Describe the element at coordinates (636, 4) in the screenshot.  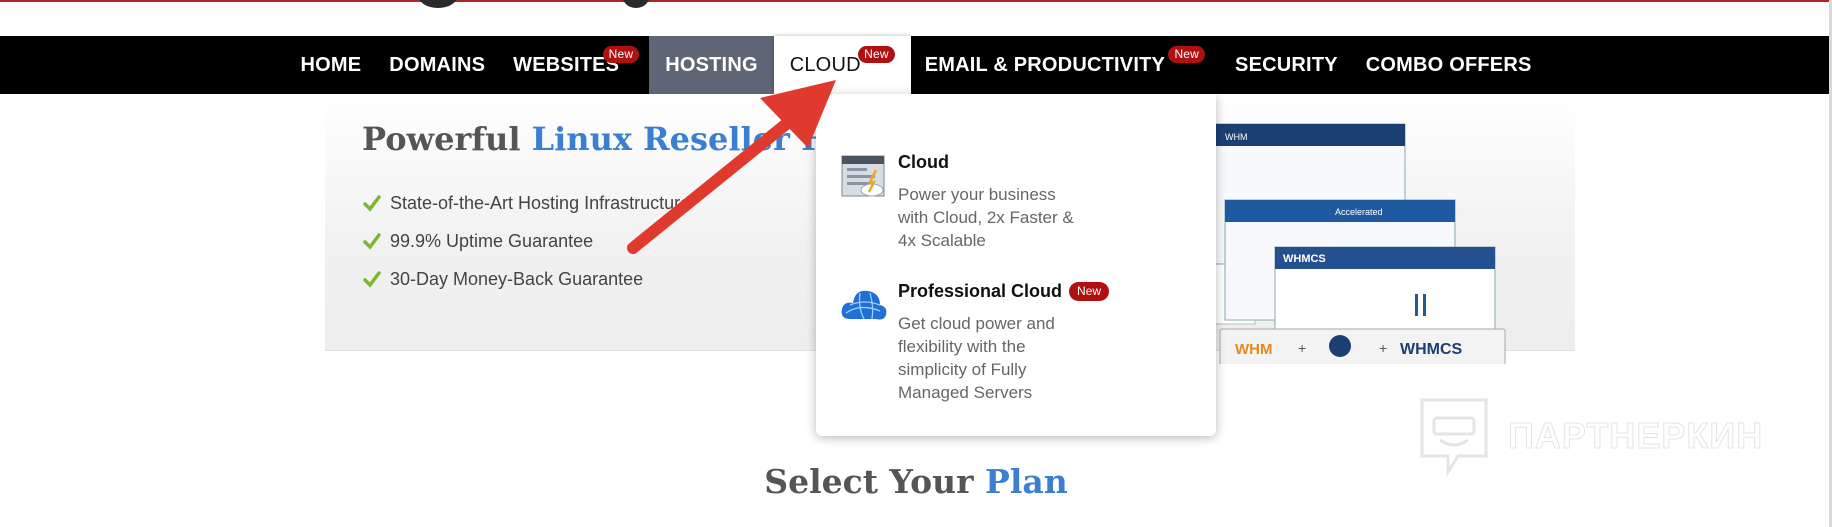
I see `logo-fragment-right` at that location.